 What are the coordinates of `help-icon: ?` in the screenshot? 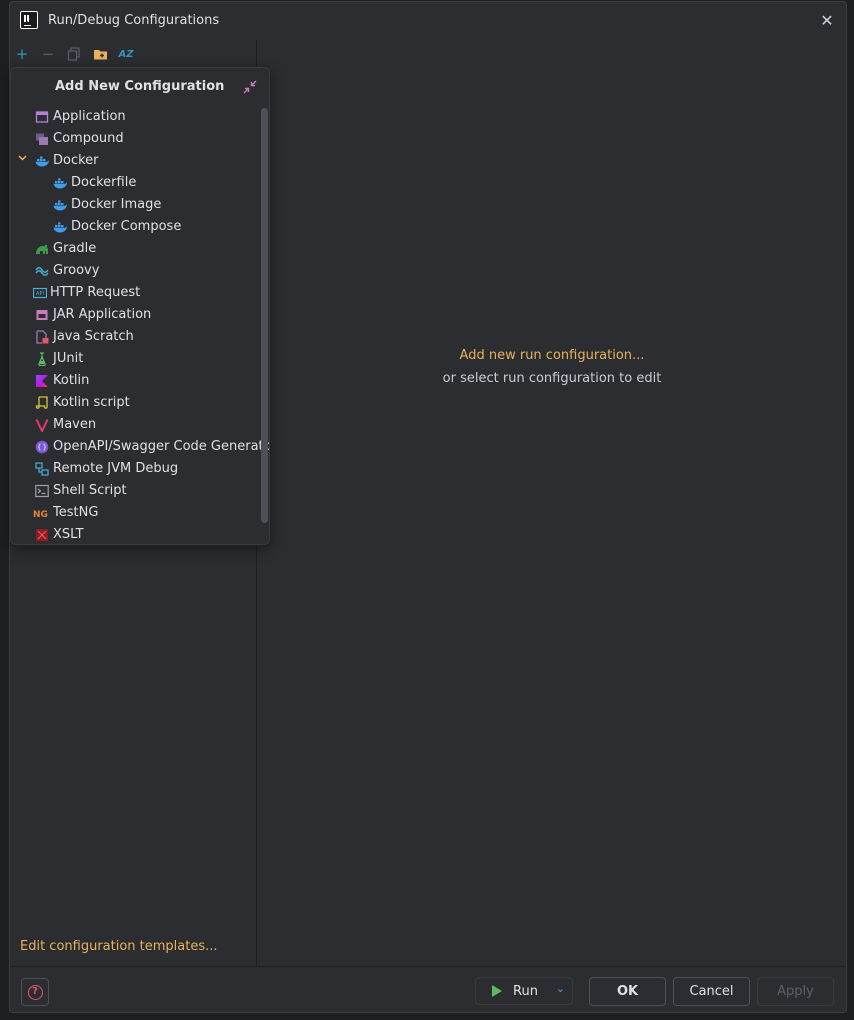 It's located at (35, 992).